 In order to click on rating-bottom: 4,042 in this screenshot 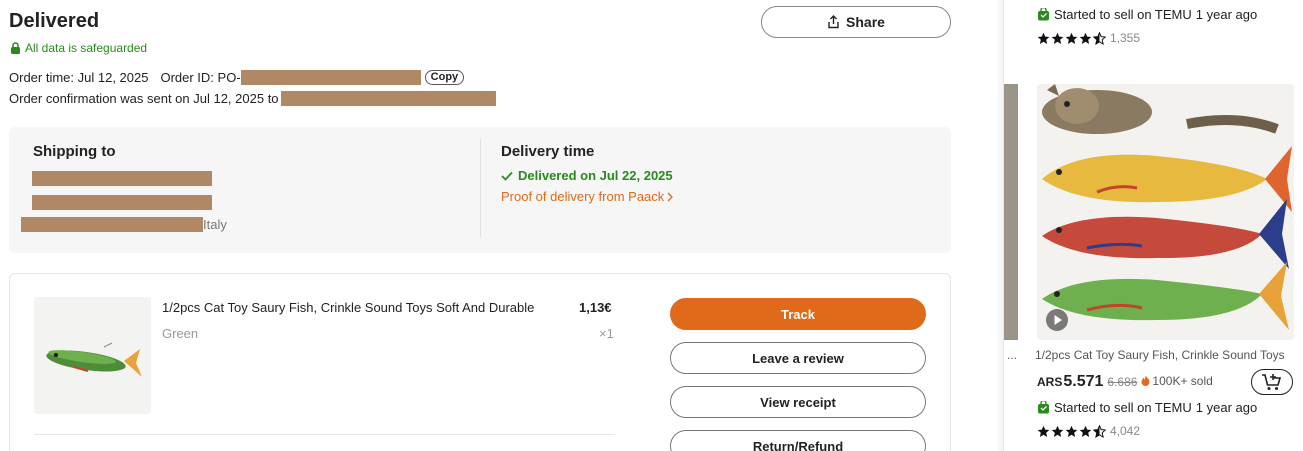, I will do `click(1088, 431)`.